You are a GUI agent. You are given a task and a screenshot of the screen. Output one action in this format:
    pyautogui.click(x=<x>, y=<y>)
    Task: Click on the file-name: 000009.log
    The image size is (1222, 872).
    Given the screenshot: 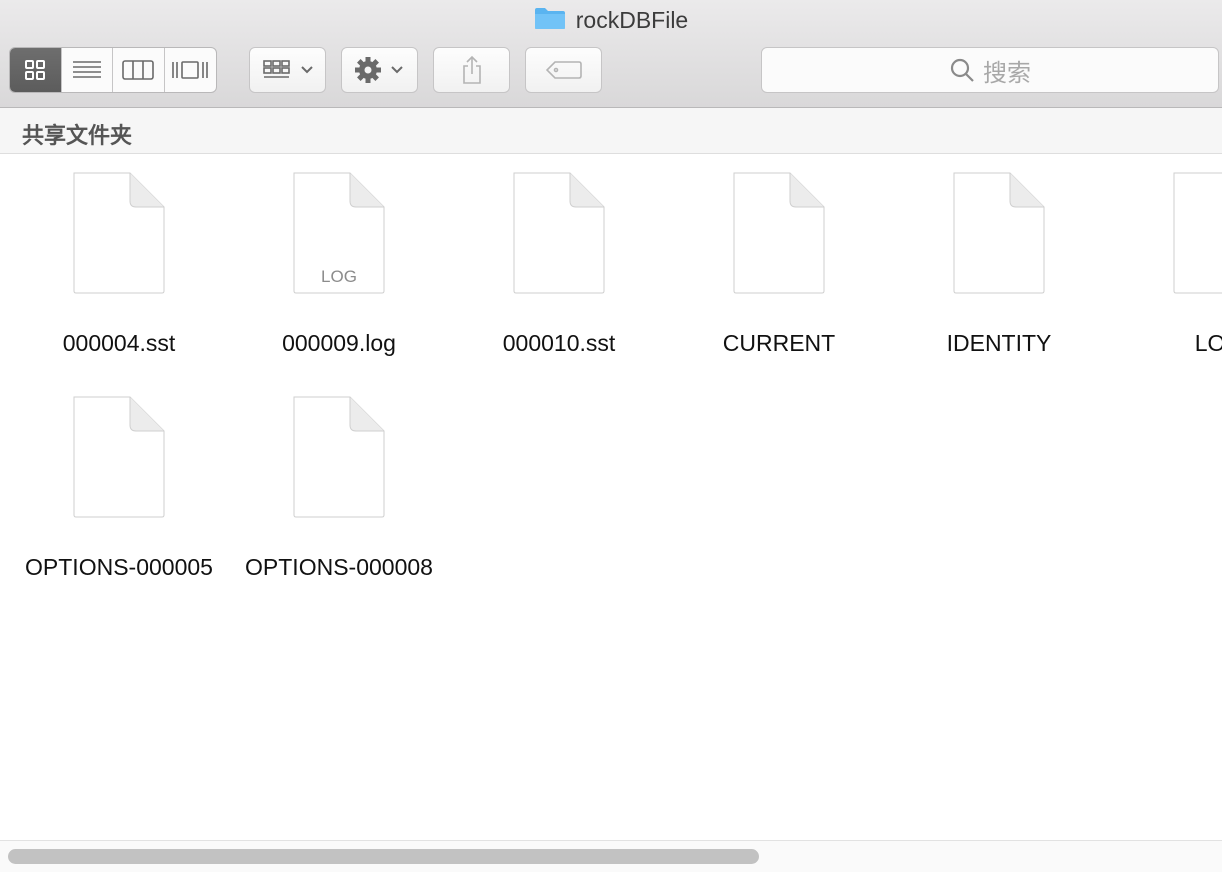 What is the action you would take?
    pyautogui.click(x=339, y=343)
    